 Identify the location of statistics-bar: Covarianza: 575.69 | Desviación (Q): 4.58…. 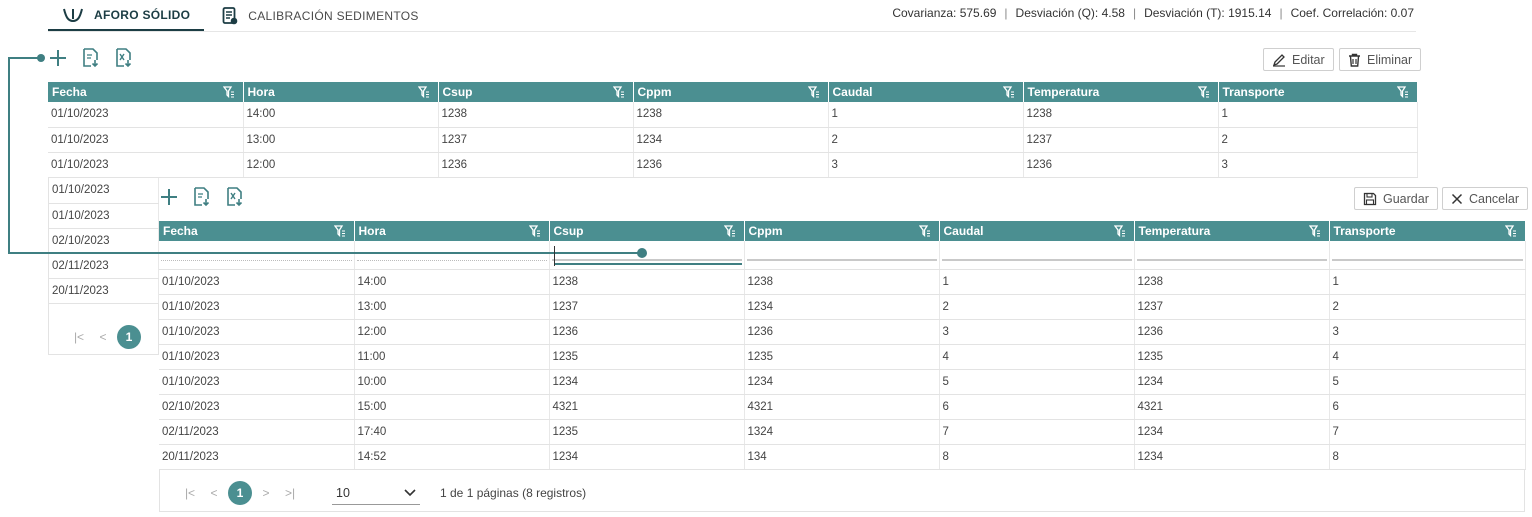
(1153, 13).